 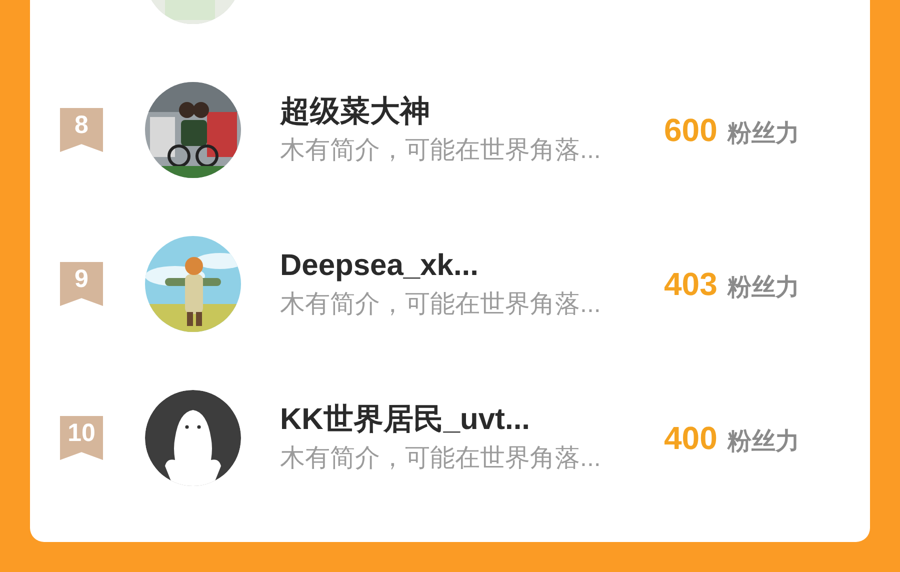 I want to click on avatar-icon, so click(x=193, y=438).